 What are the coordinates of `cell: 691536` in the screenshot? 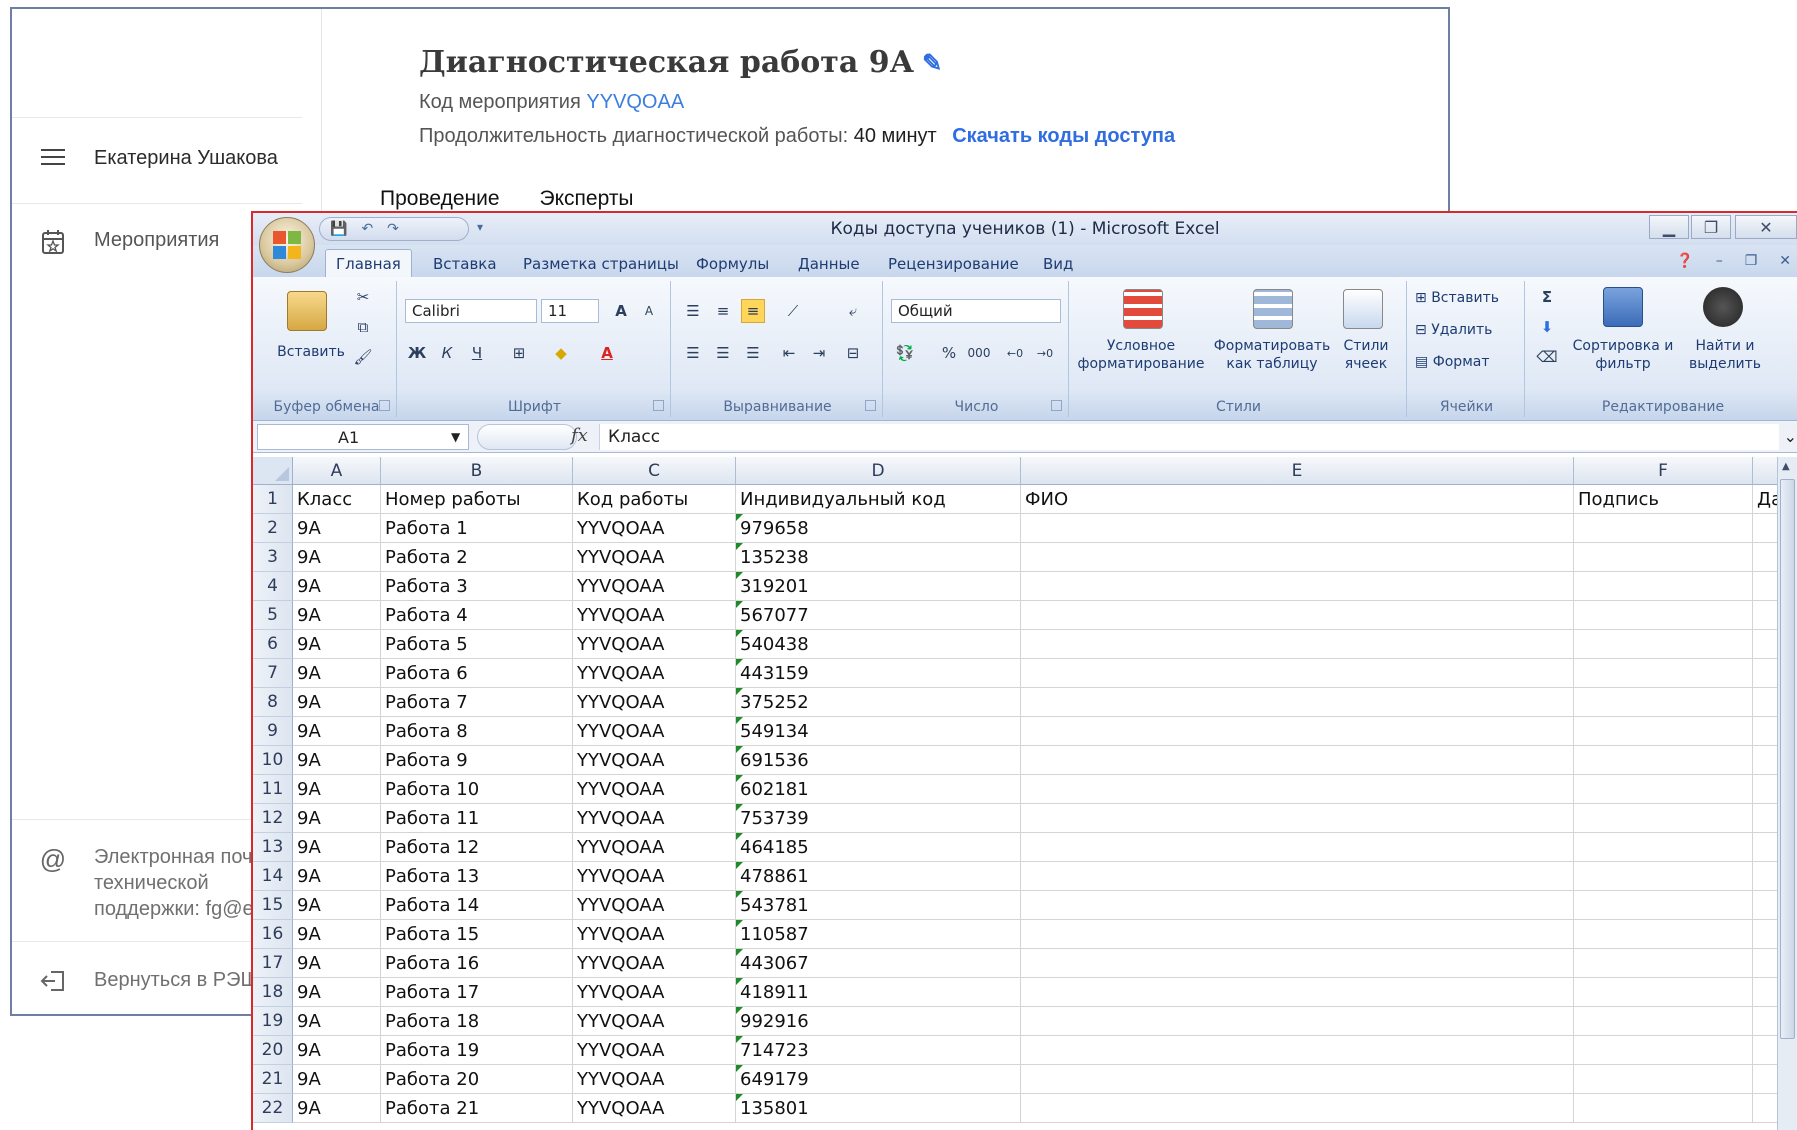 It's located at (878, 760).